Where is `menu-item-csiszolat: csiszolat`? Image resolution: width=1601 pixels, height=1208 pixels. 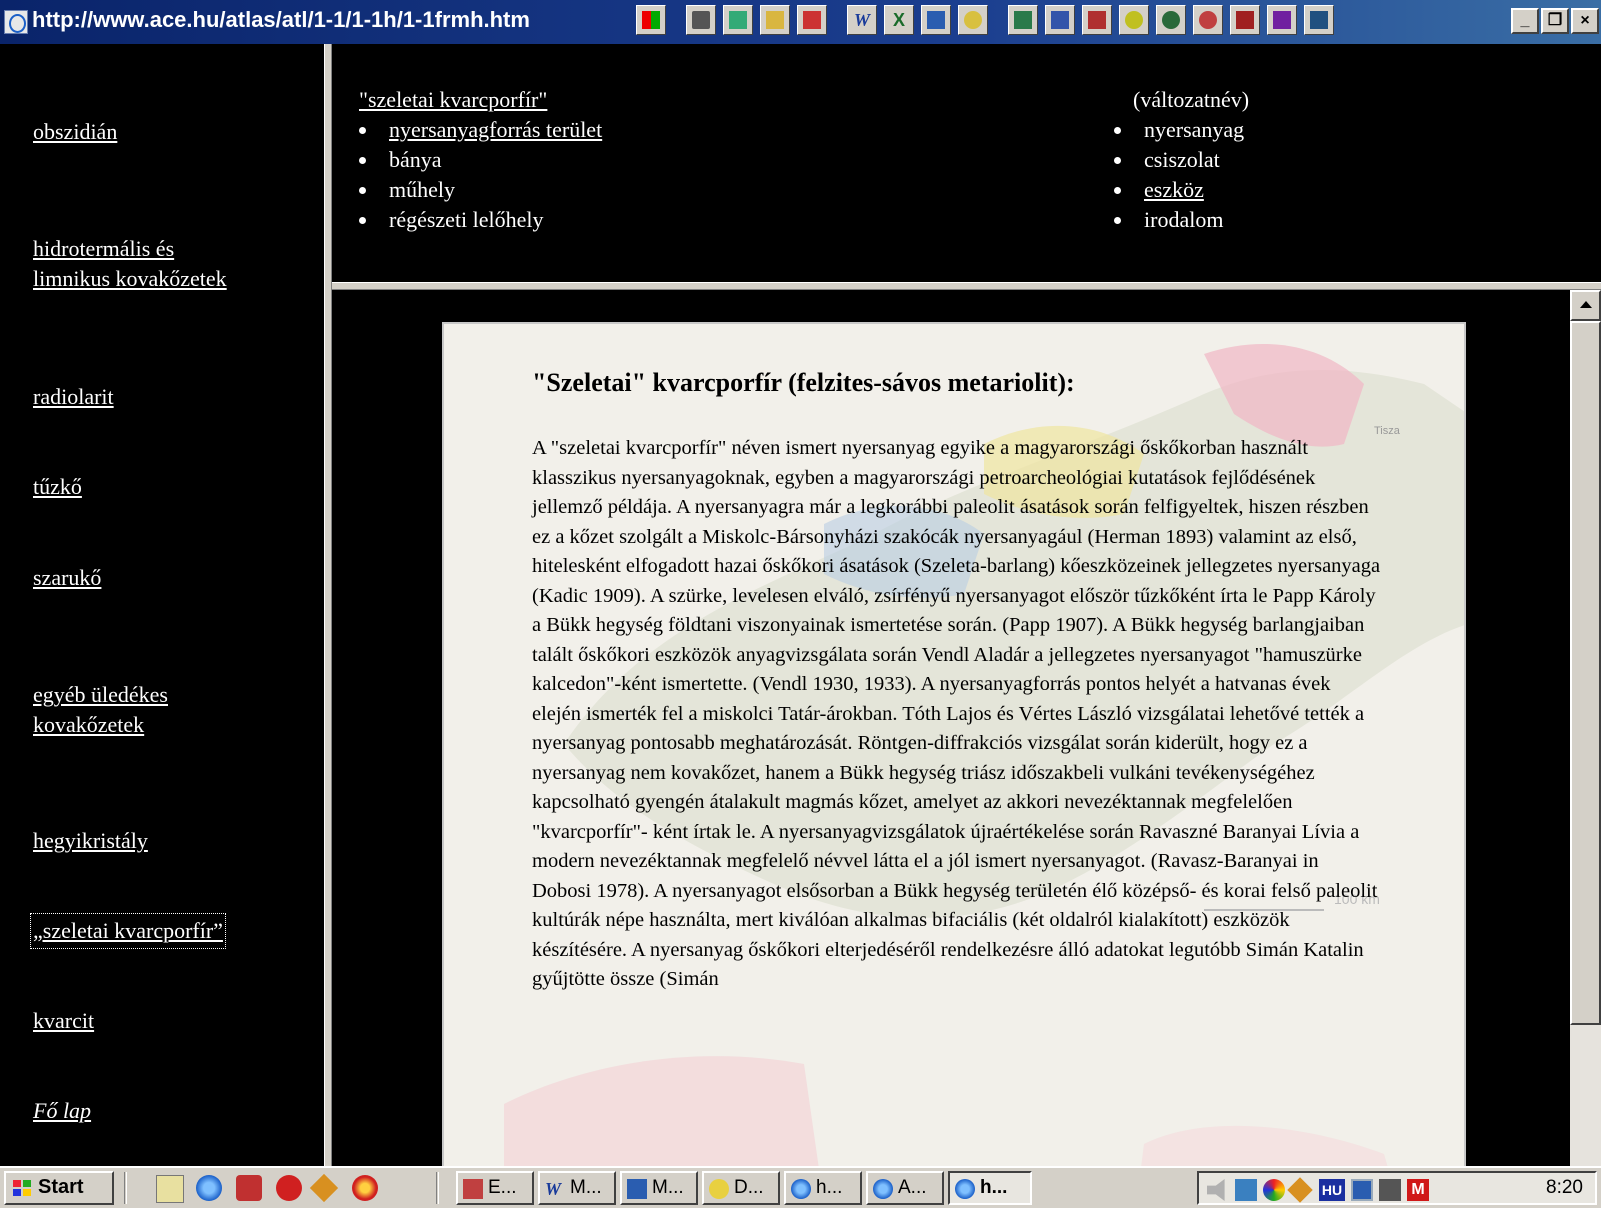
menu-item-csiszolat: csiszolat is located at coordinates (1177, 160).